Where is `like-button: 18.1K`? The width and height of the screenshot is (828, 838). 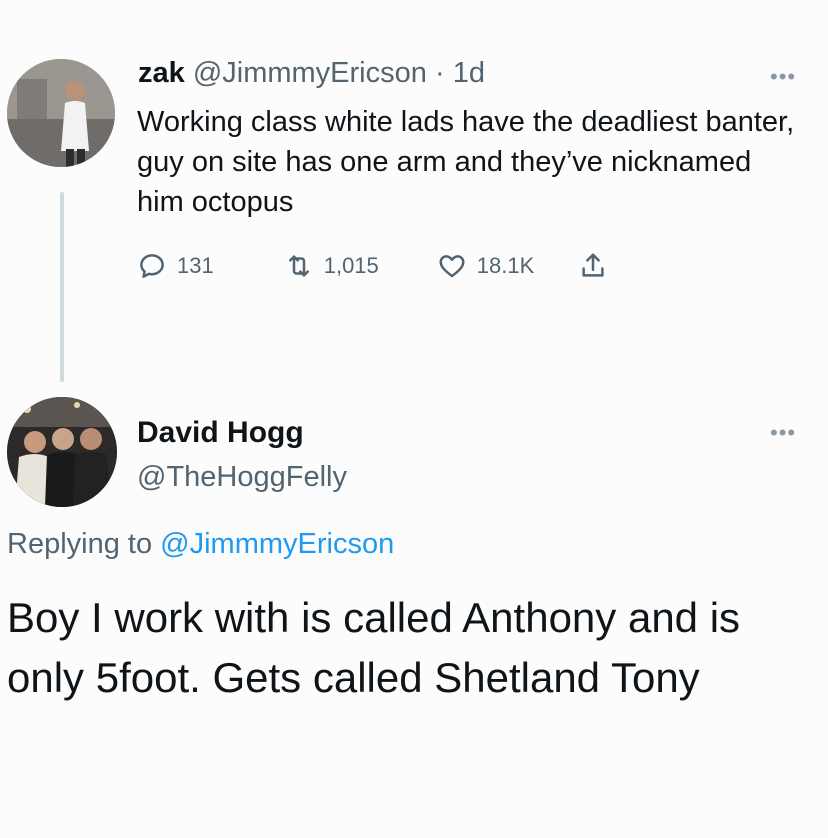
like-button: 18.1K is located at coordinates (486, 266).